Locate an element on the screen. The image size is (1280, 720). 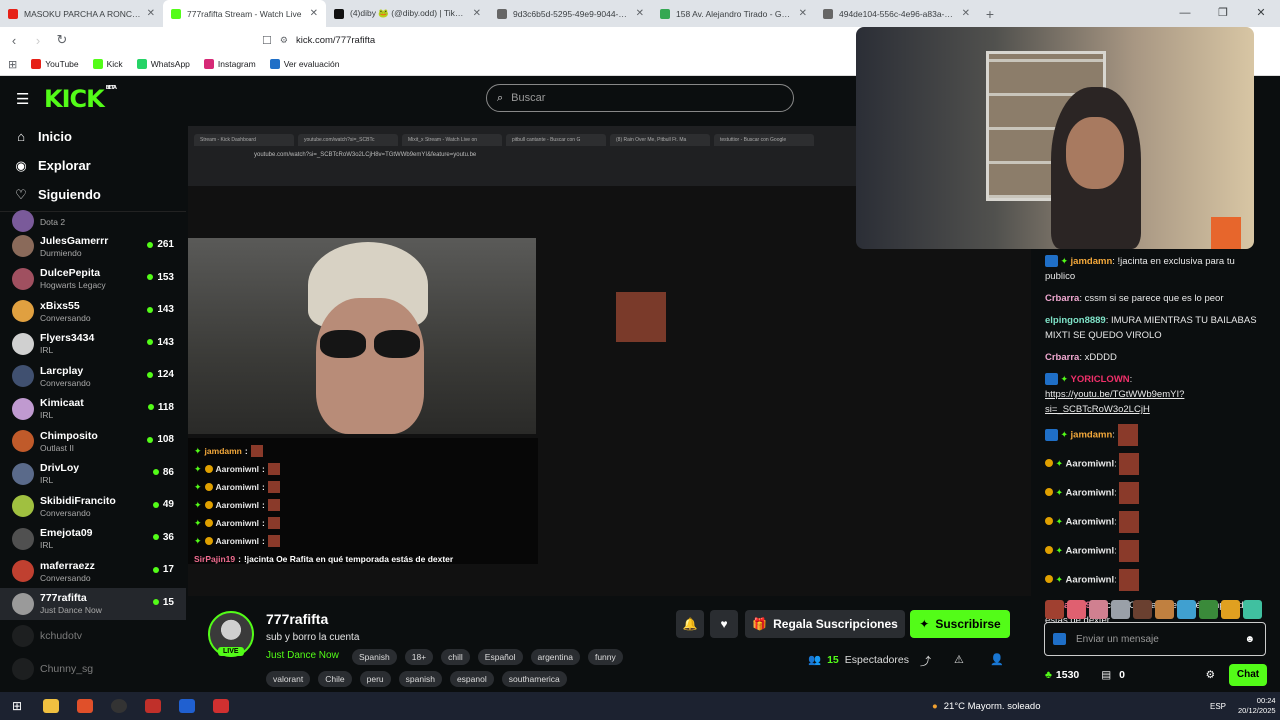
sidebar-channel: kchudotv is located at coordinates (93, 636).